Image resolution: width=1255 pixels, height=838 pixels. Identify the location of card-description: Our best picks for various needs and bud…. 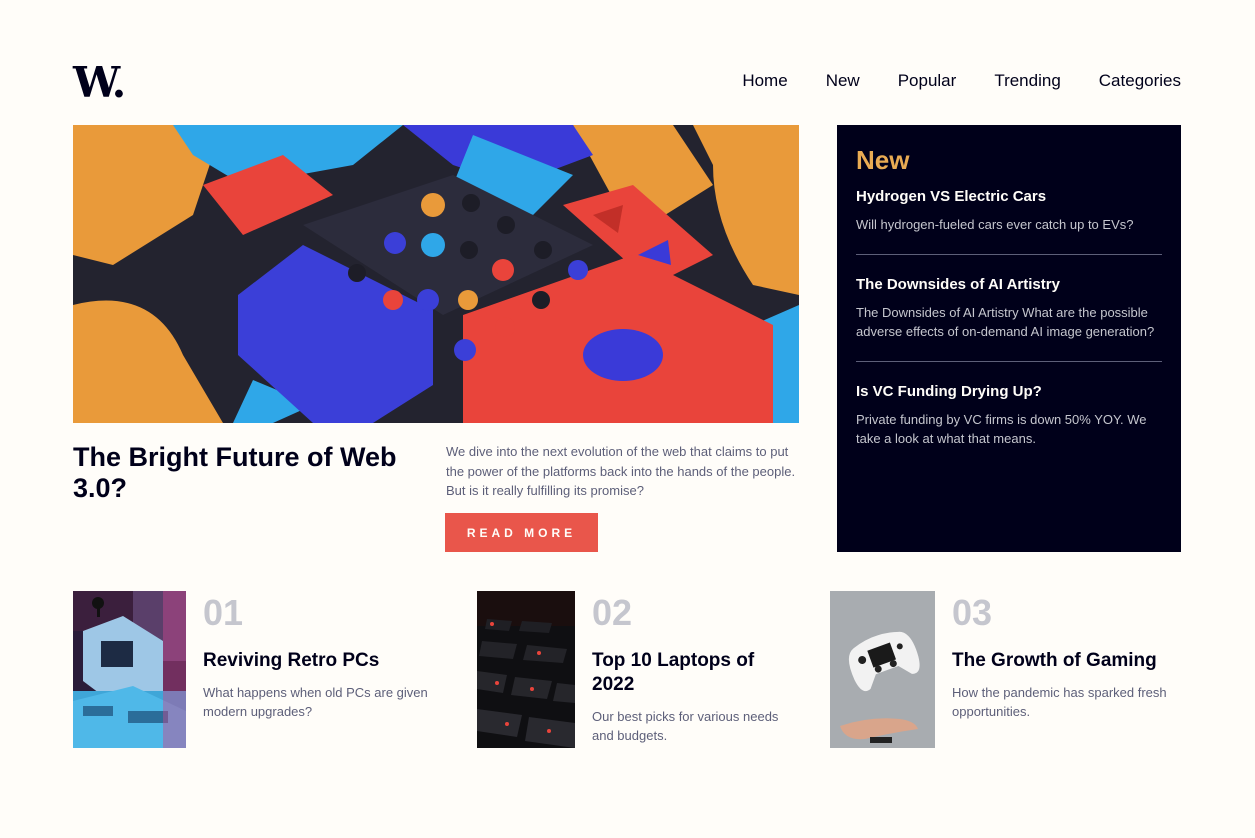
(685, 726).